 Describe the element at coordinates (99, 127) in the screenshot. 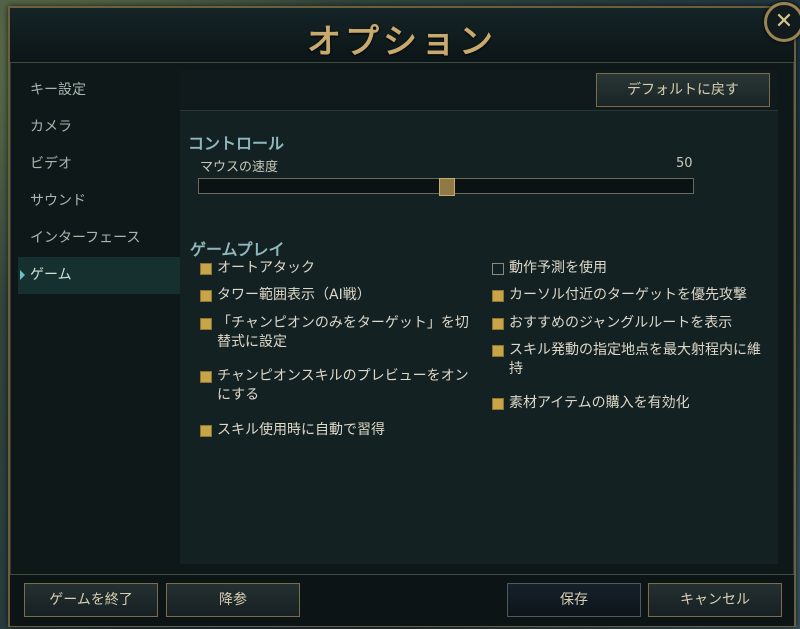

I see `sidebar-item-camera: カメラ` at that location.